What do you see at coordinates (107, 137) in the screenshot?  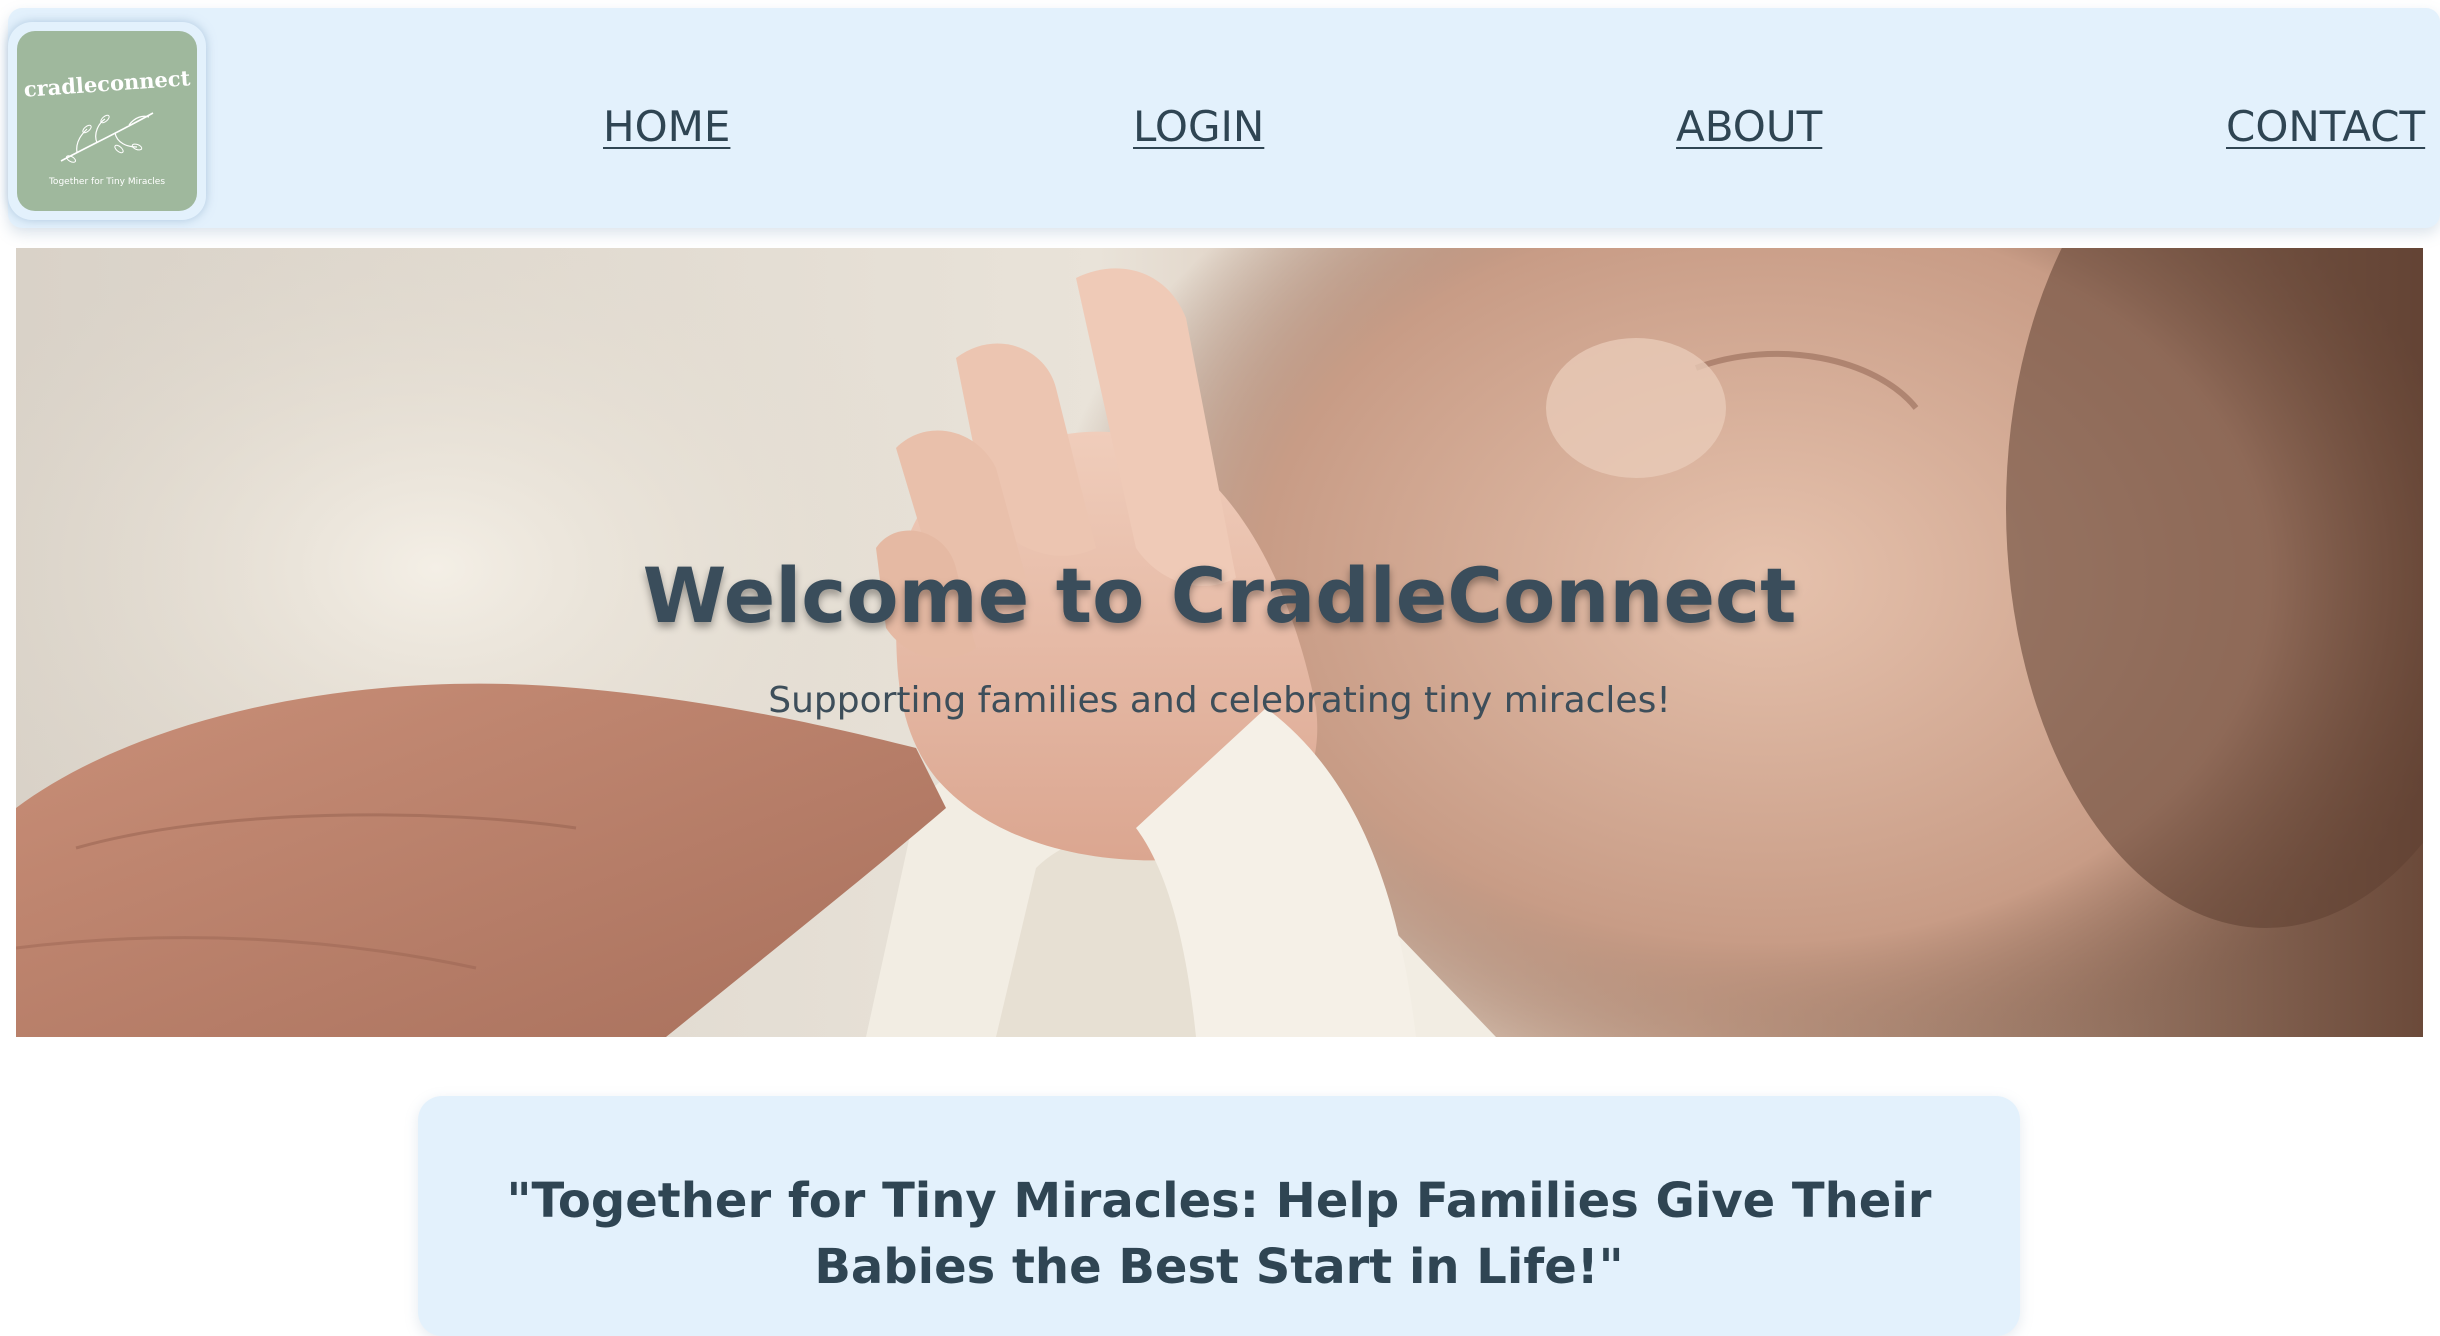 I see `sprig-icon` at bounding box center [107, 137].